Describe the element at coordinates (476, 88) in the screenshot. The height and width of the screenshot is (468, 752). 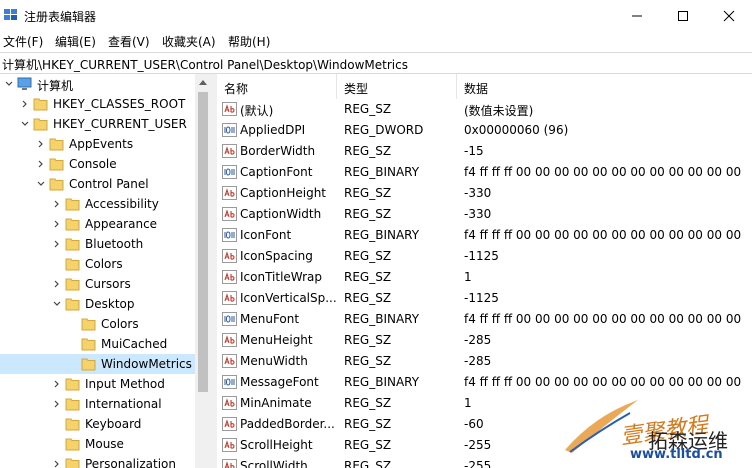
I see `column-header-data: 数据` at that location.